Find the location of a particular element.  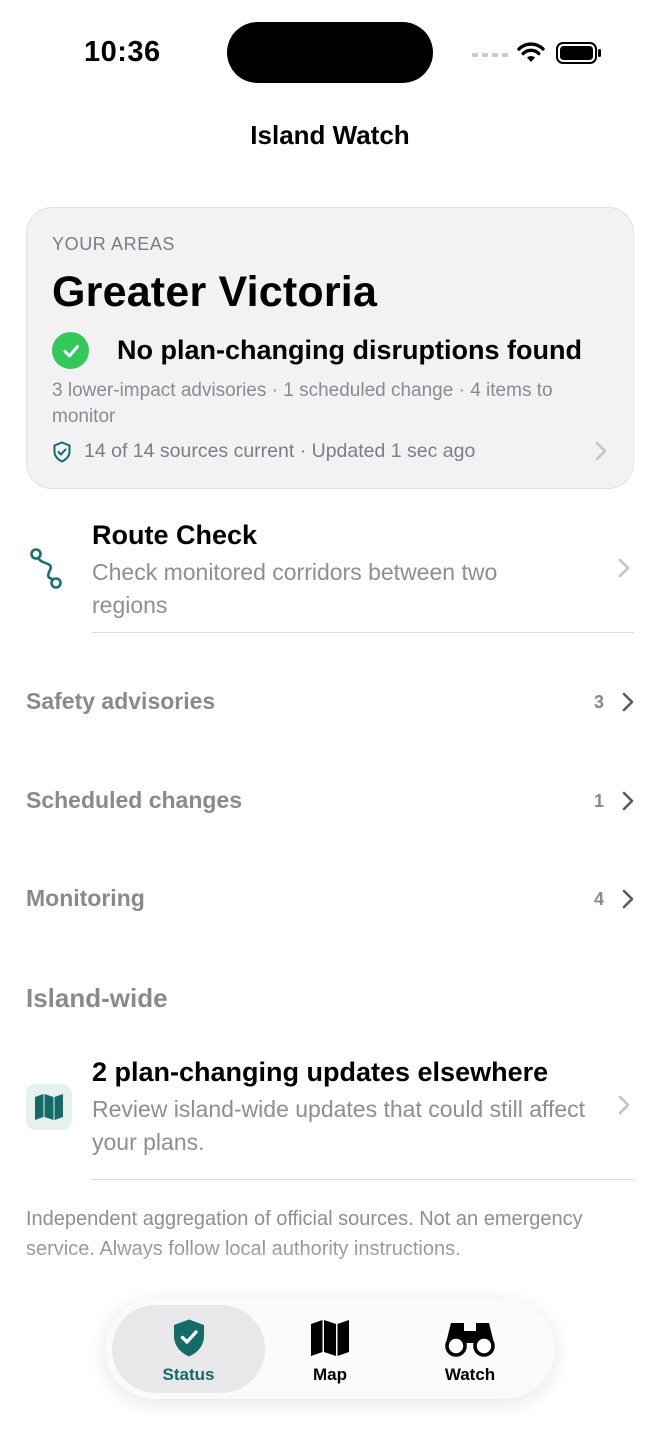

nav-title: Island Watch is located at coordinates (330, 135).